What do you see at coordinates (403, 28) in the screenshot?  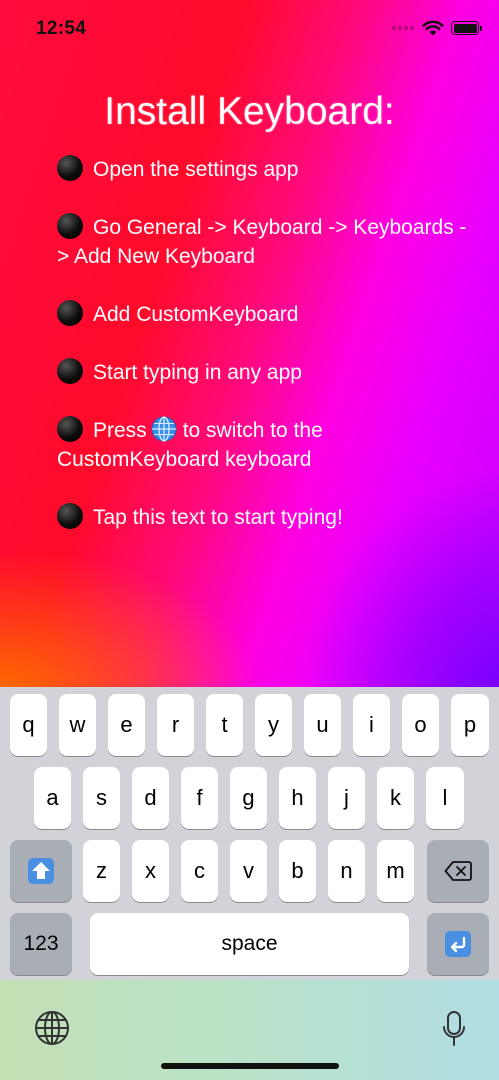 I see `cellular-dots-icon` at bounding box center [403, 28].